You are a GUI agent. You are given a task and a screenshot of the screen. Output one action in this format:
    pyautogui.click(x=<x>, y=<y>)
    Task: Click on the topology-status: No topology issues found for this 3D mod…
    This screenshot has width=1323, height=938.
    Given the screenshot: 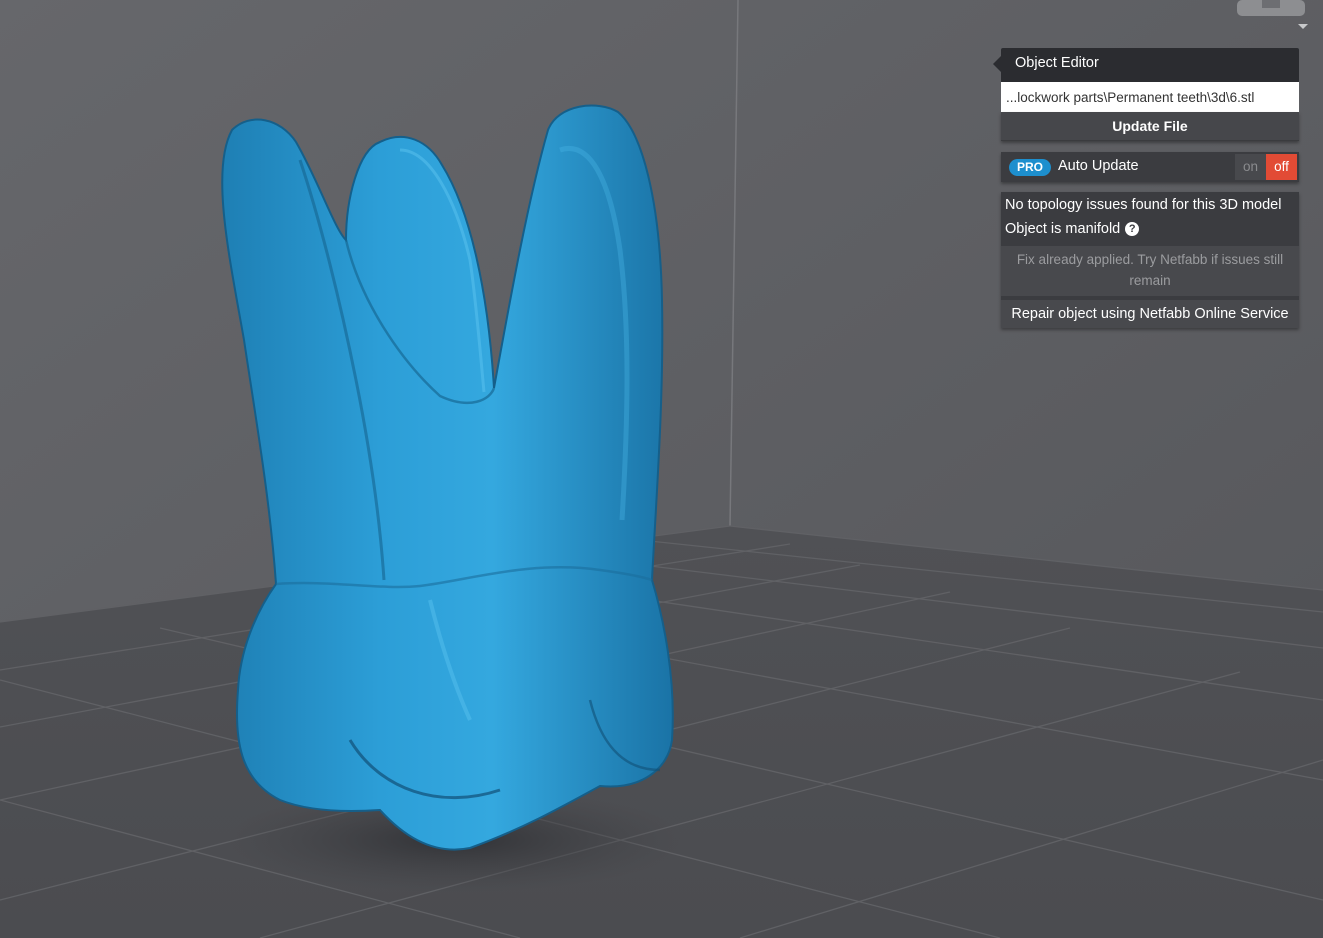 What is the action you would take?
    pyautogui.click(x=1143, y=205)
    